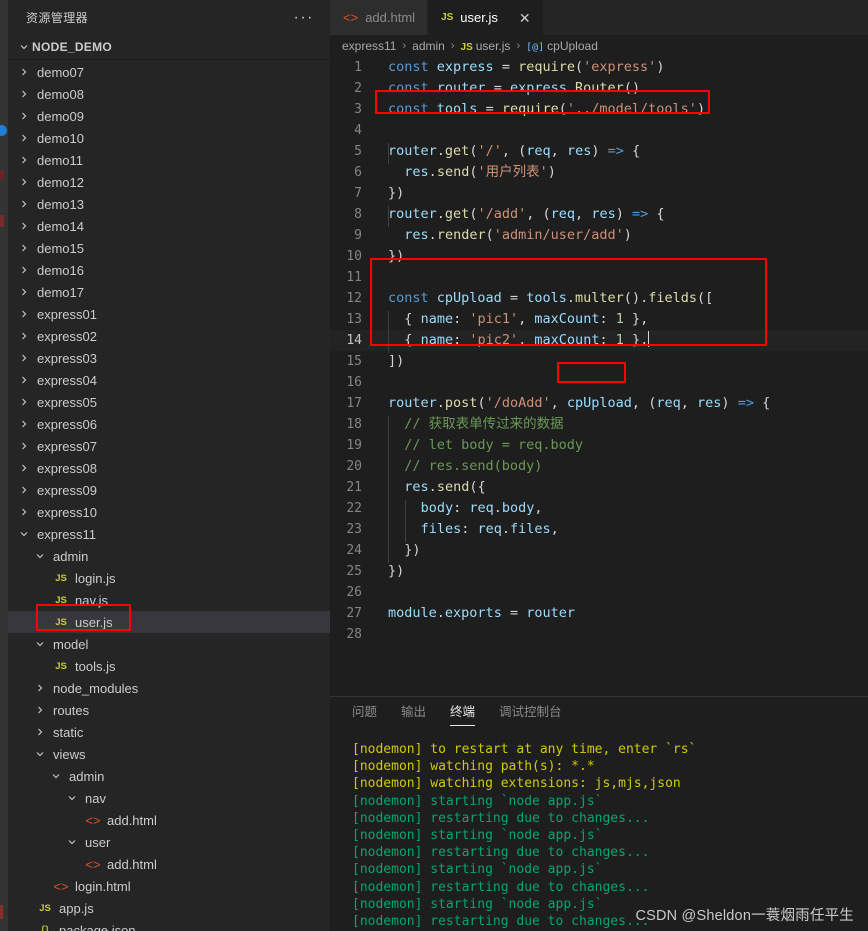 The image size is (868, 931). What do you see at coordinates (169, 270) in the screenshot?
I see `tree-folder-row: demo16` at bounding box center [169, 270].